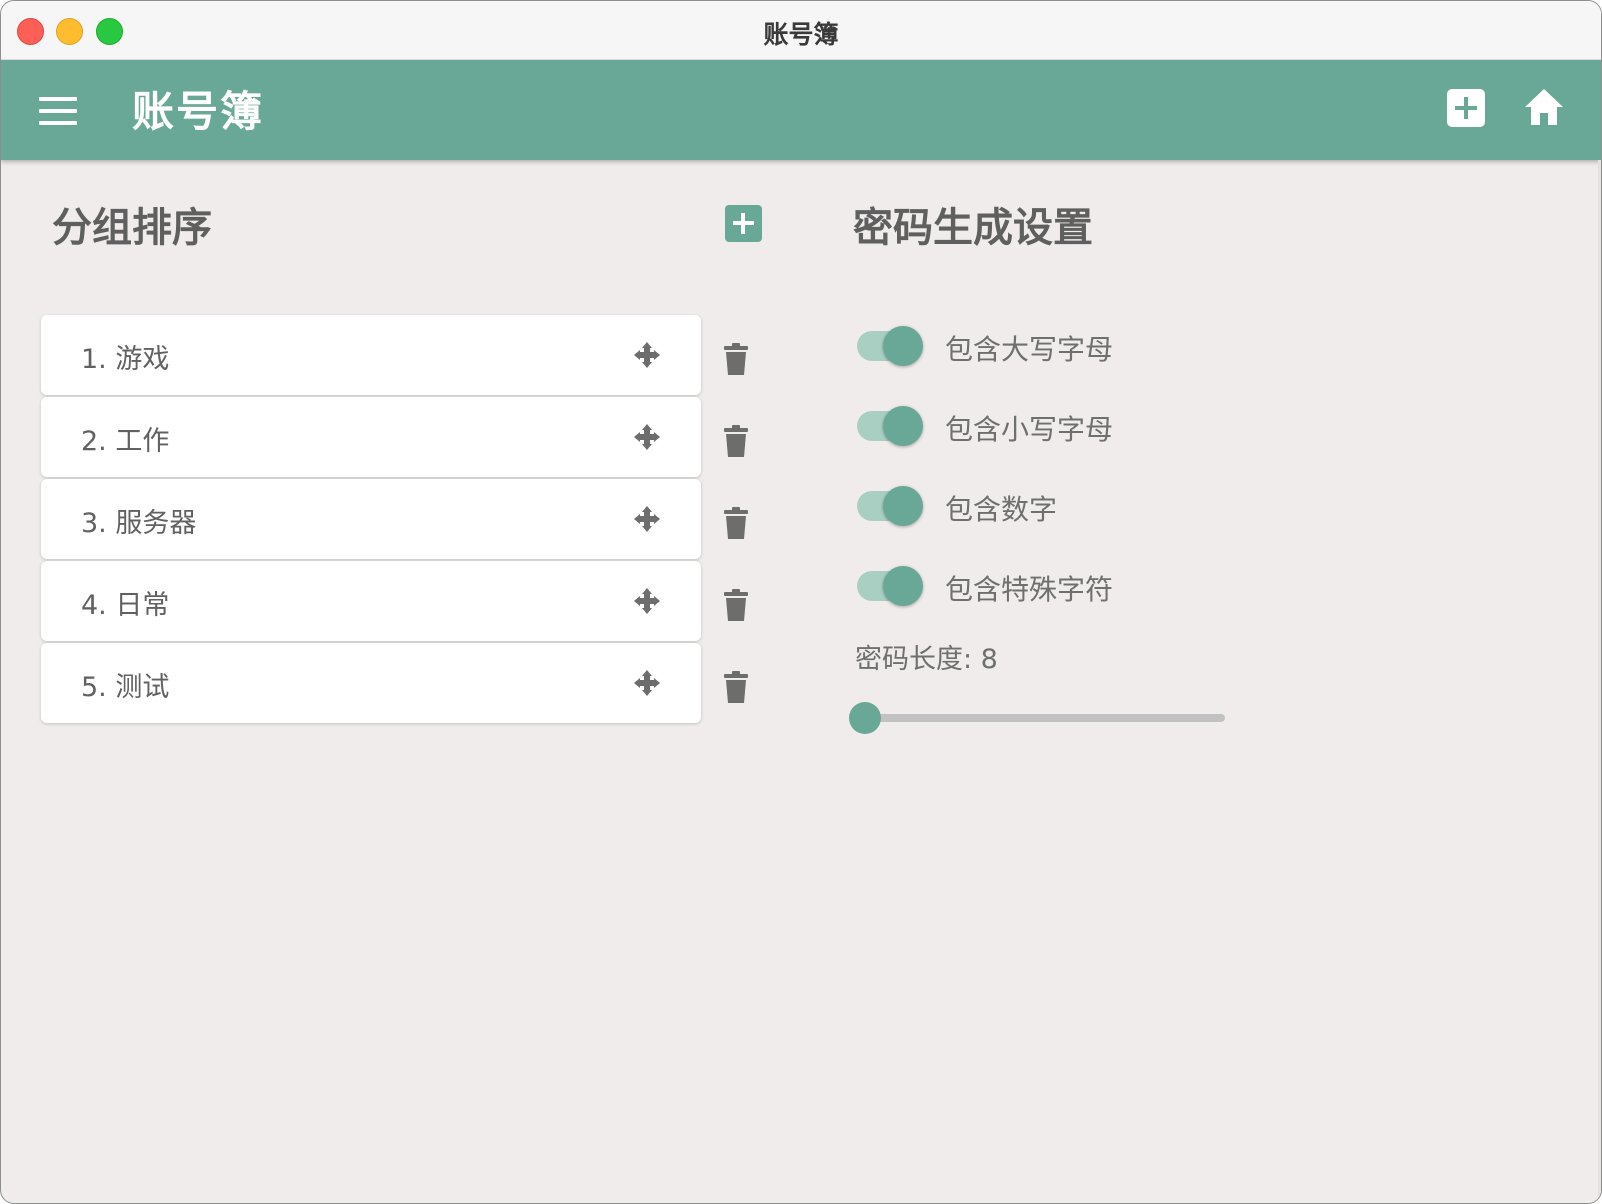 This screenshot has width=1602, height=1204. I want to click on group-list-item: 3. 服务器, so click(371, 519).